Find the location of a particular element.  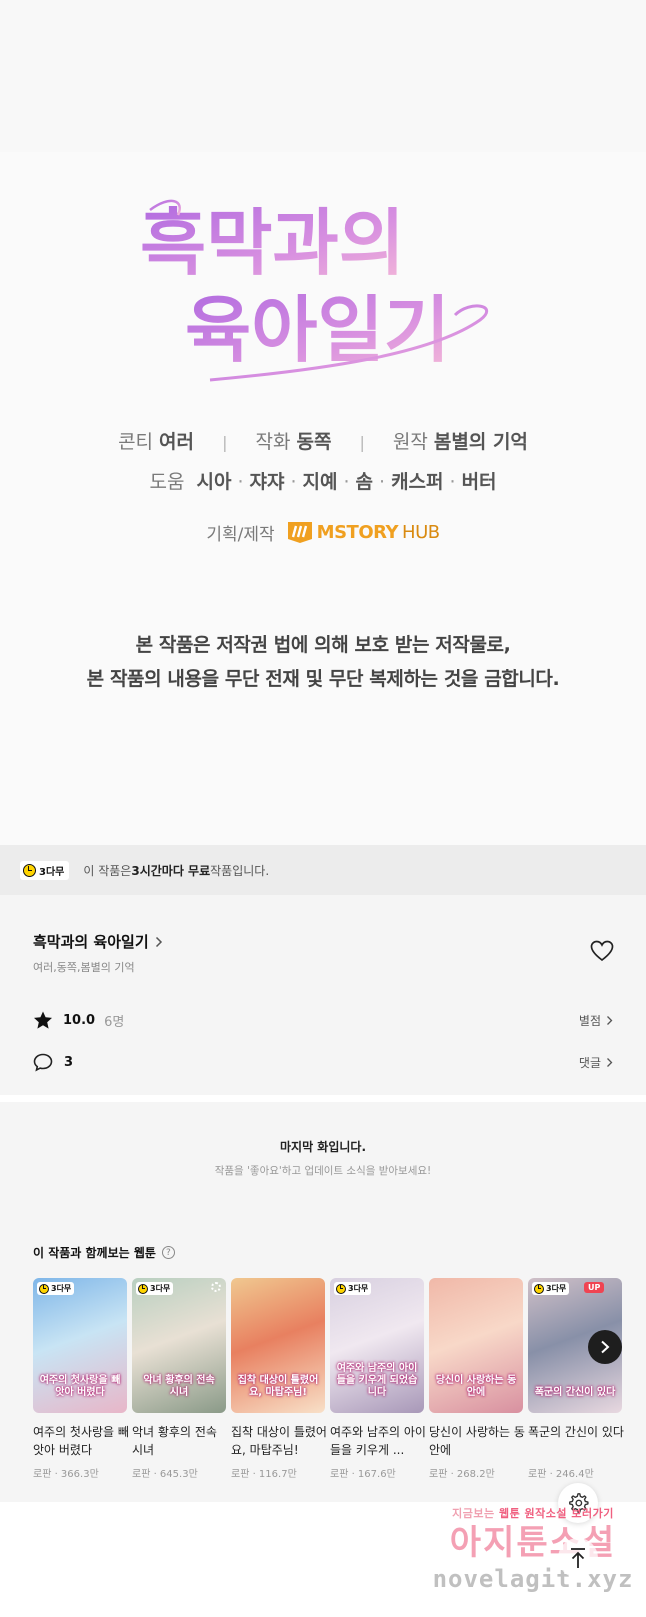

notice-line-1: 본 작품은 저작권 법에 의해 보호 받는 저작물로, is located at coordinates (323, 645).